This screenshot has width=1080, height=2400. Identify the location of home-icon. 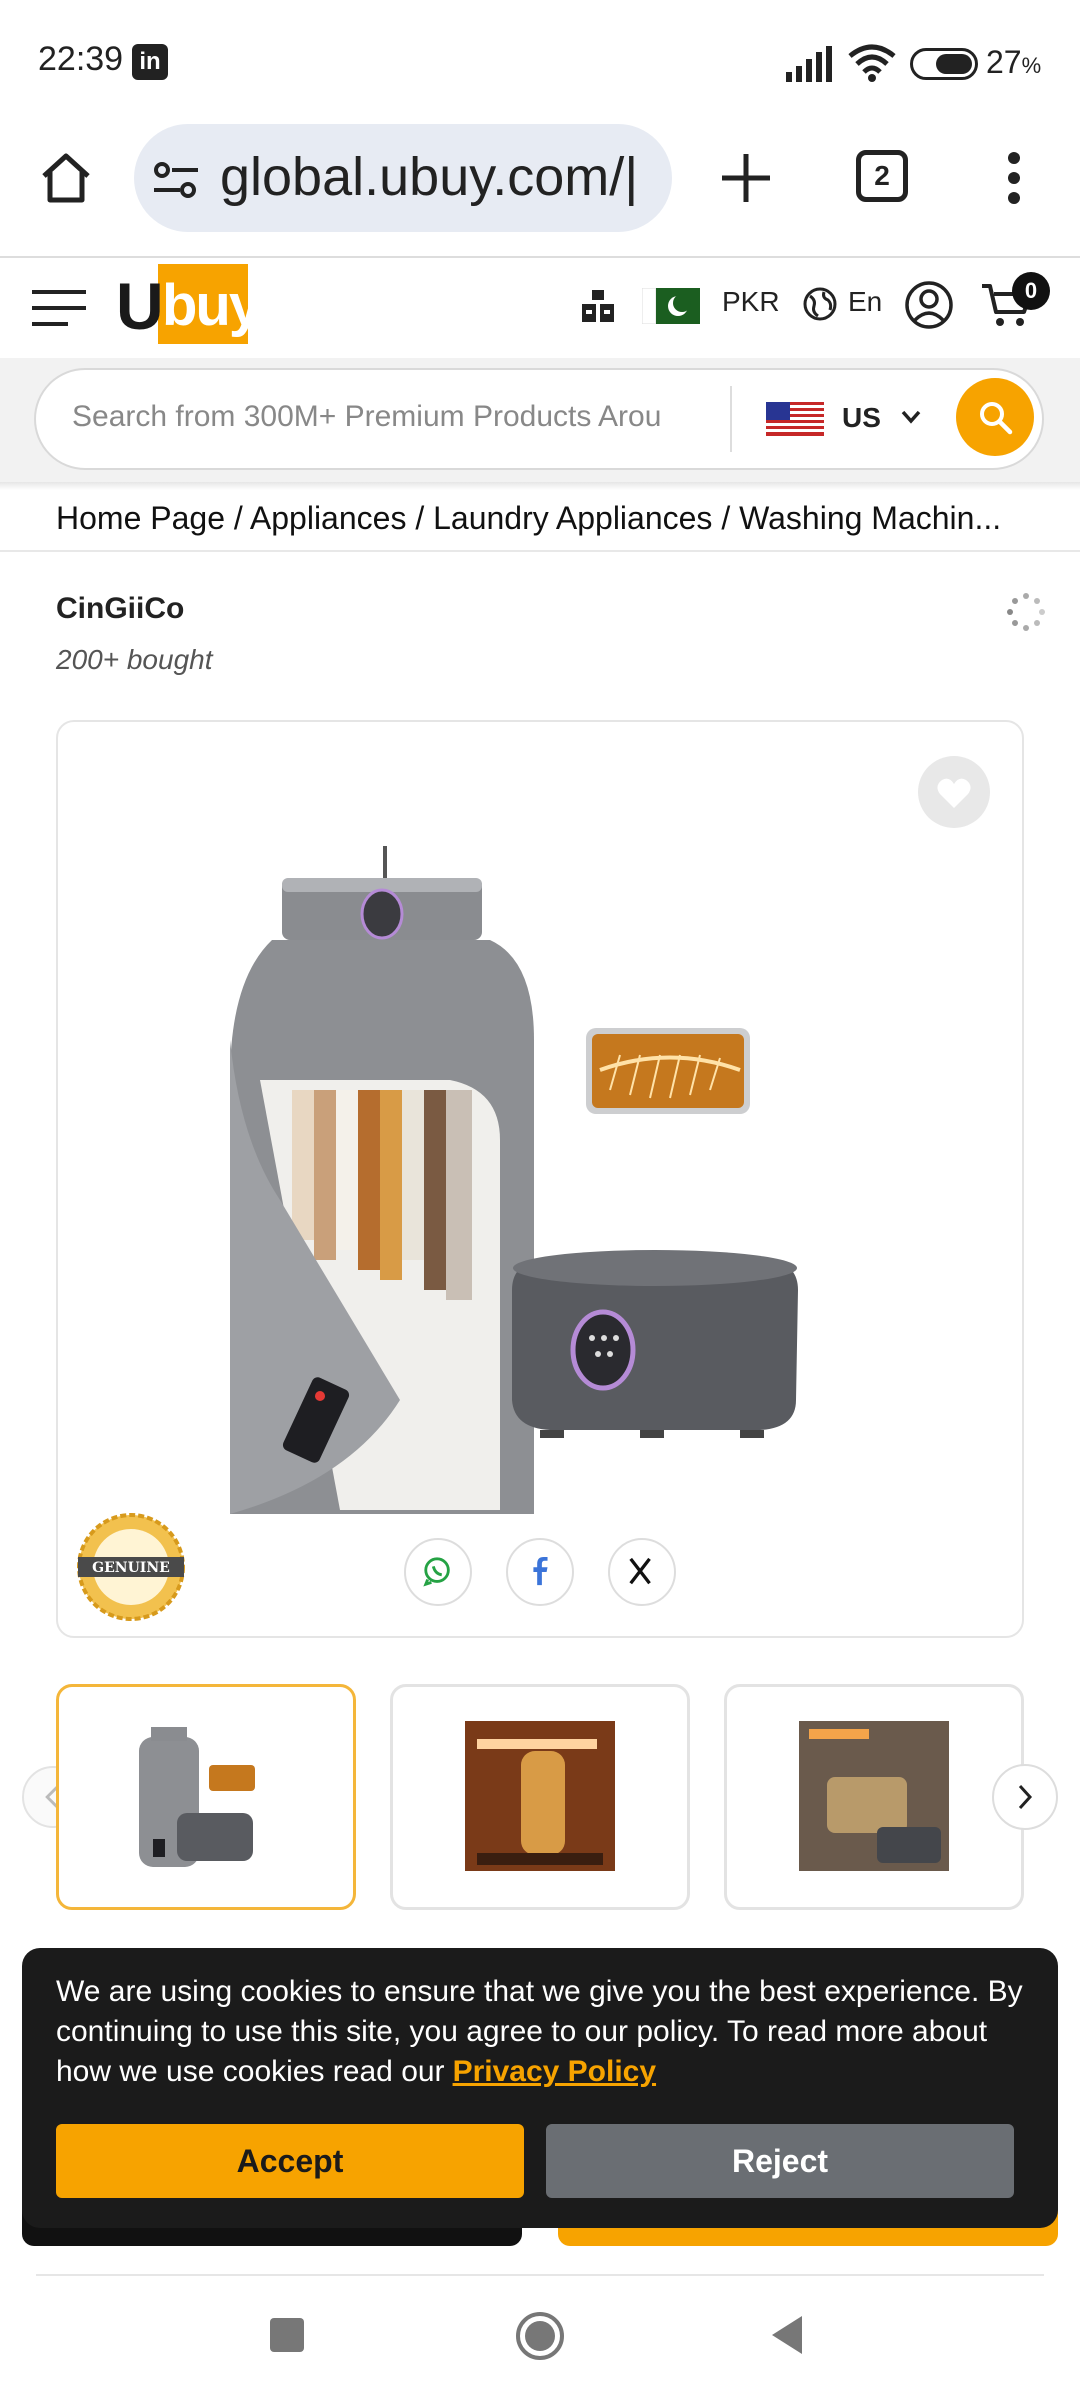
(66, 178).